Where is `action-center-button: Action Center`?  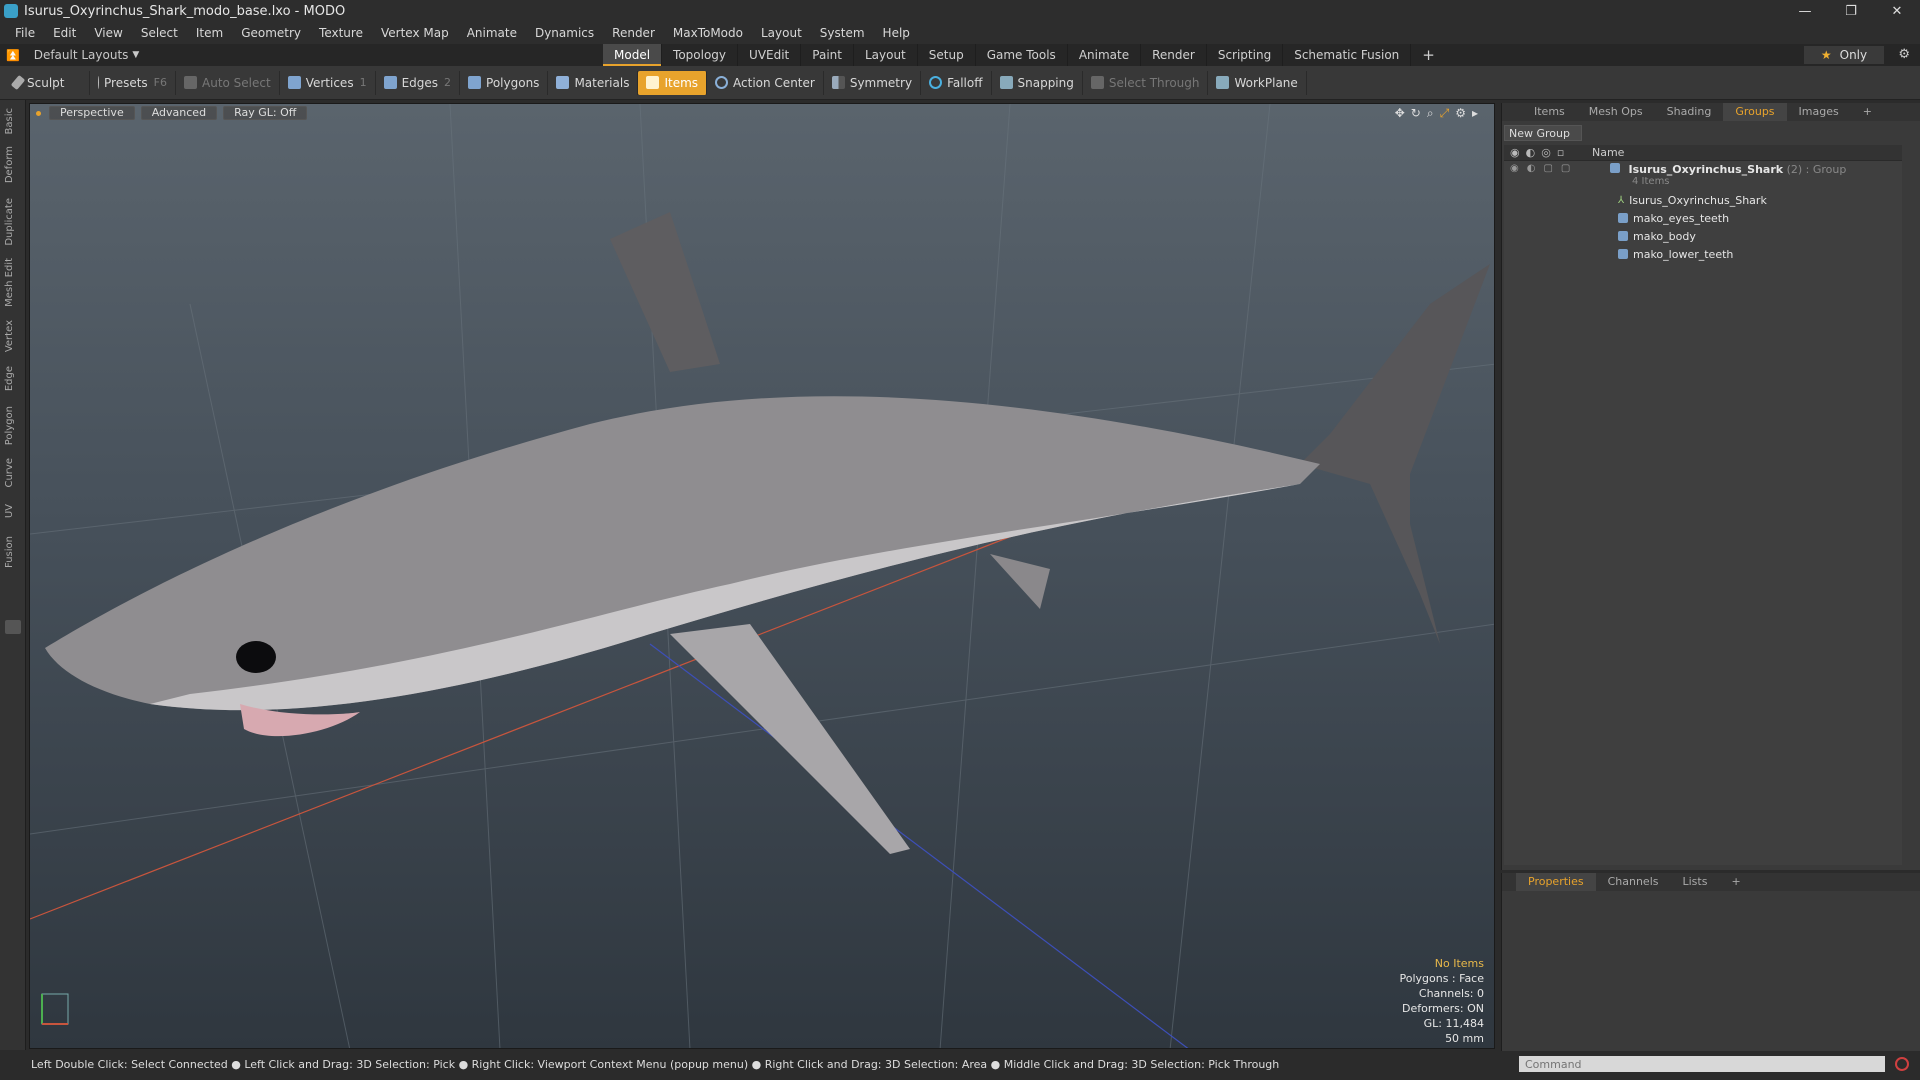
action-center-button: Action Center is located at coordinates (765, 82).